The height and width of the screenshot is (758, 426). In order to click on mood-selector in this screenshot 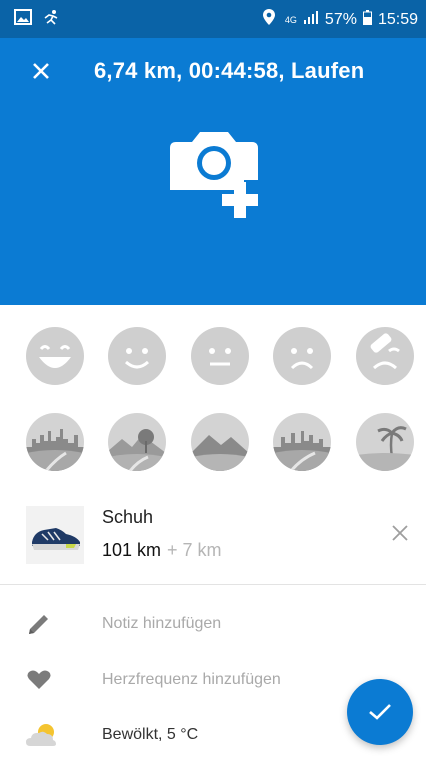, I will do `click(213, 357)`.